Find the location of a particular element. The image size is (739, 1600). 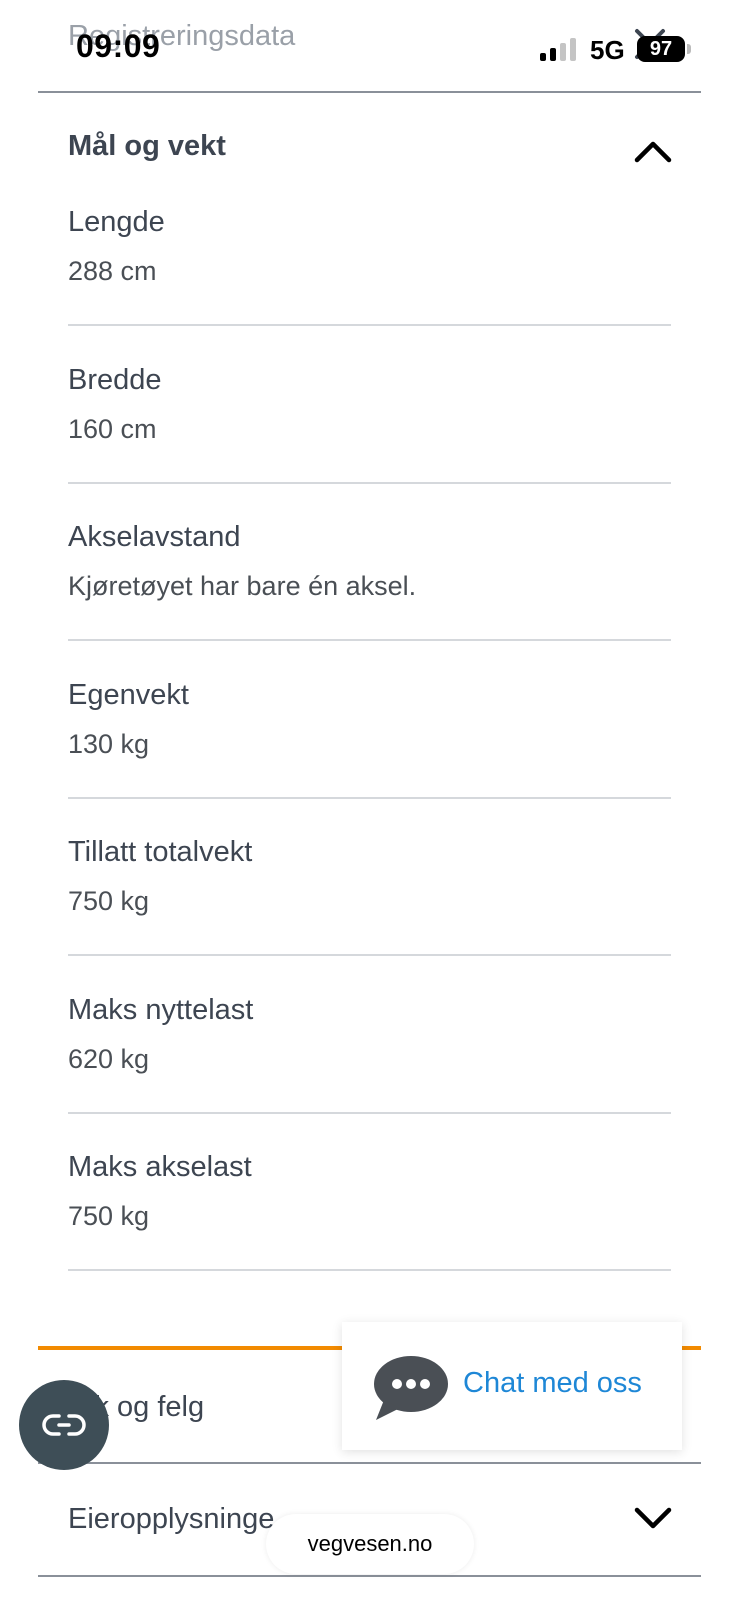

spec-row-length: Lengde 288 cm is located at coordinates (369, 284).